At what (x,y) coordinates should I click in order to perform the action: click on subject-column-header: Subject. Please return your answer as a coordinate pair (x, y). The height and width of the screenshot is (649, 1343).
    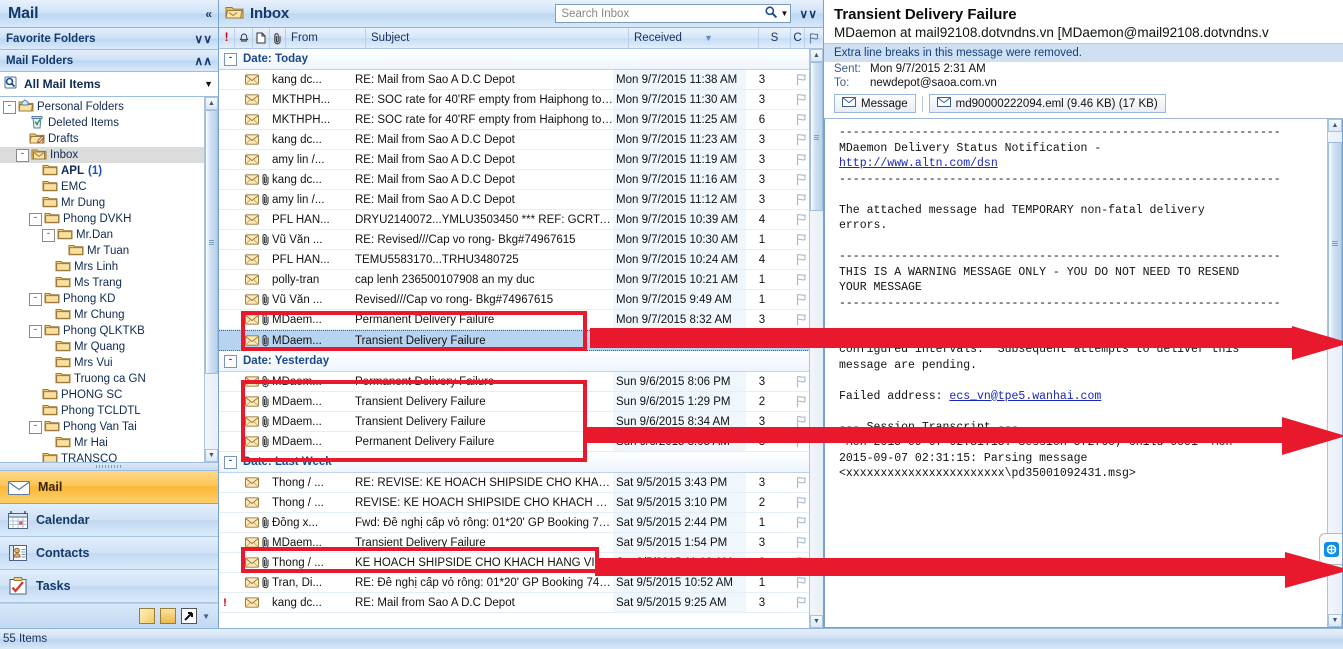
    Looking at the image, I should click on (497, 38).